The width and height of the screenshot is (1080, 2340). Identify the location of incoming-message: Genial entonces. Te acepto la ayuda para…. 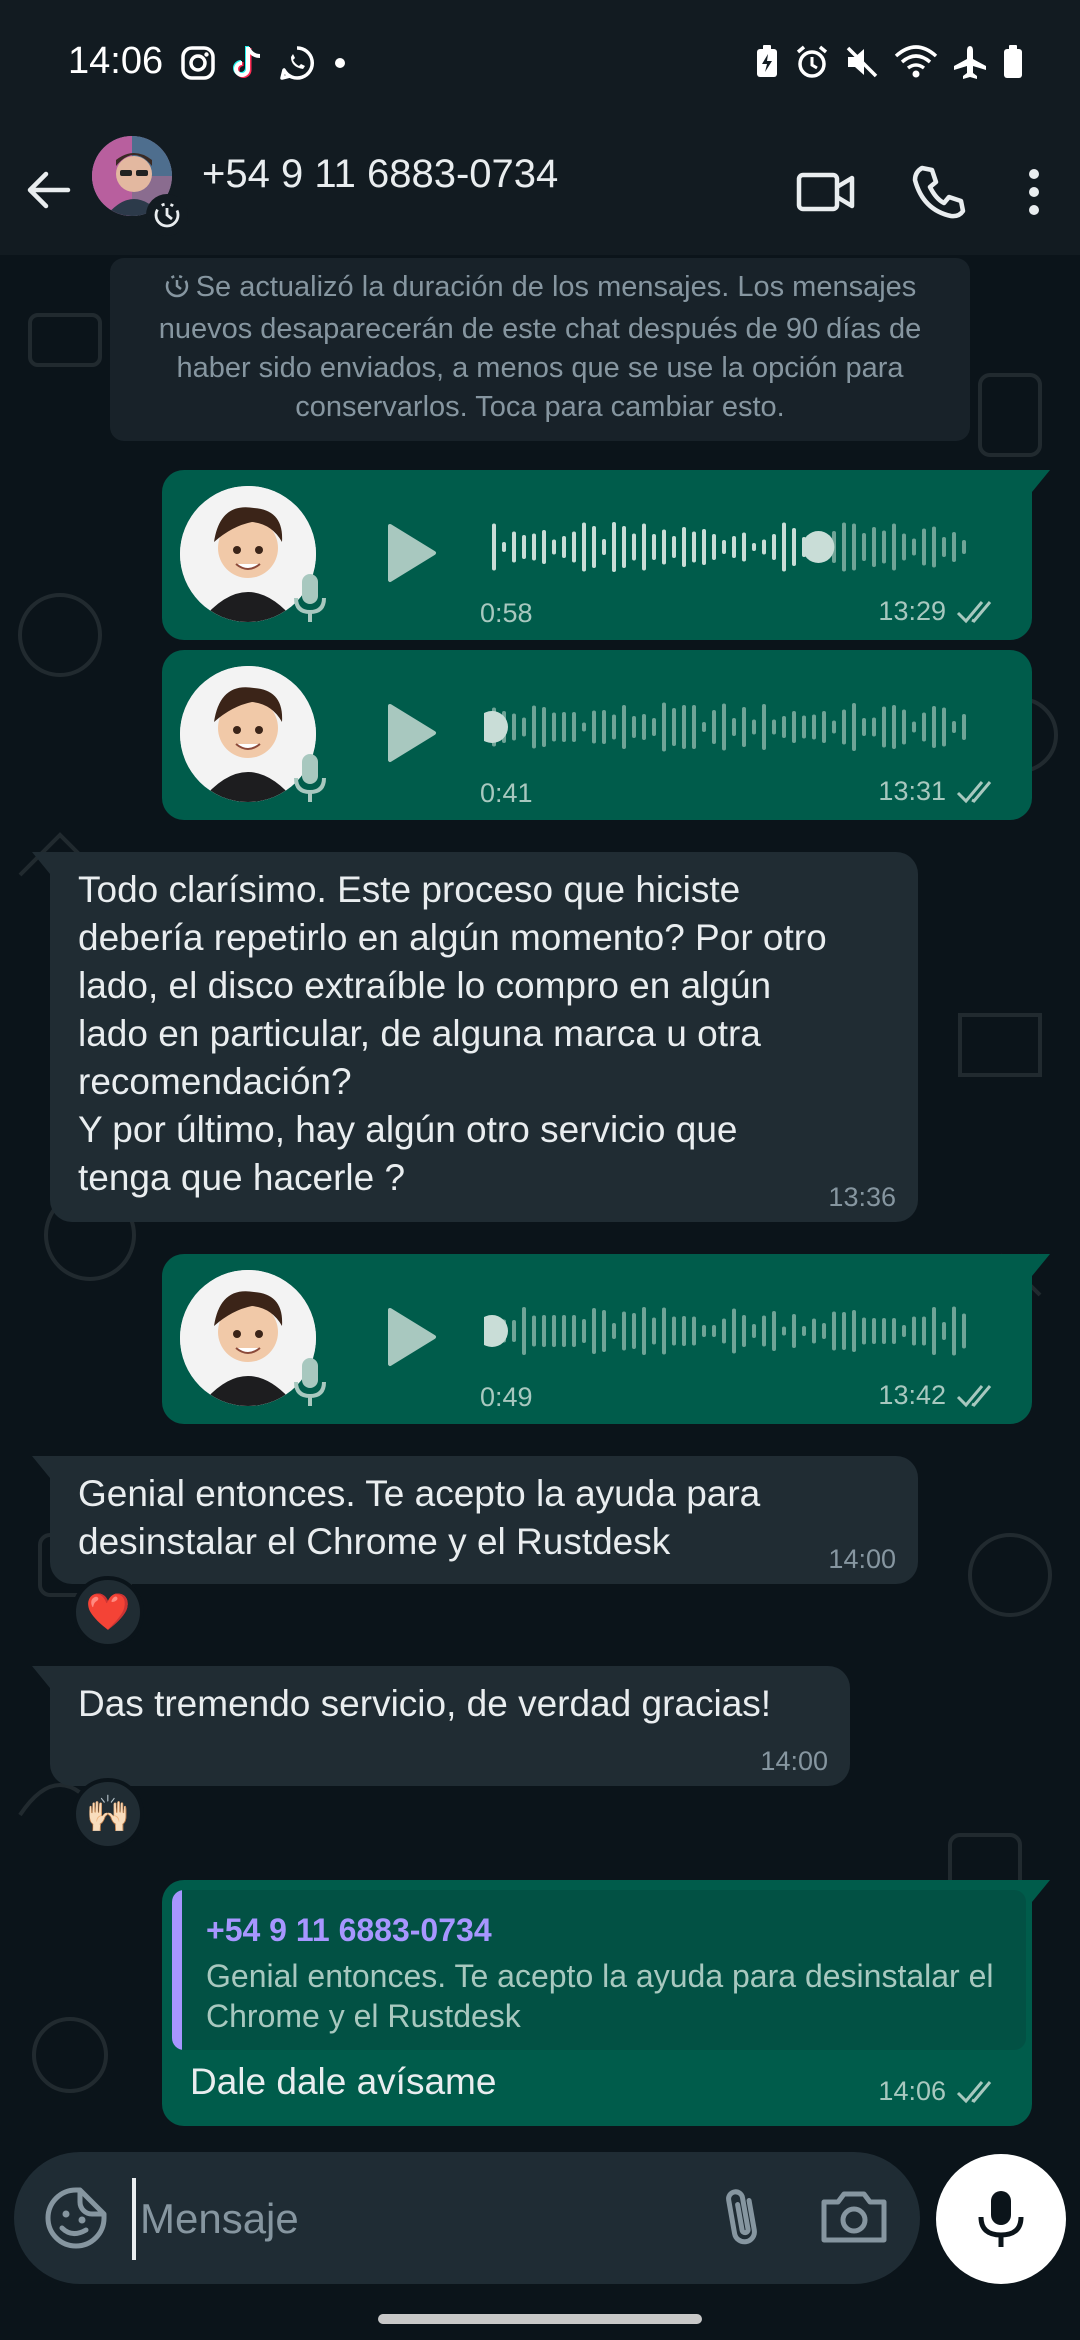
(475, 1520).